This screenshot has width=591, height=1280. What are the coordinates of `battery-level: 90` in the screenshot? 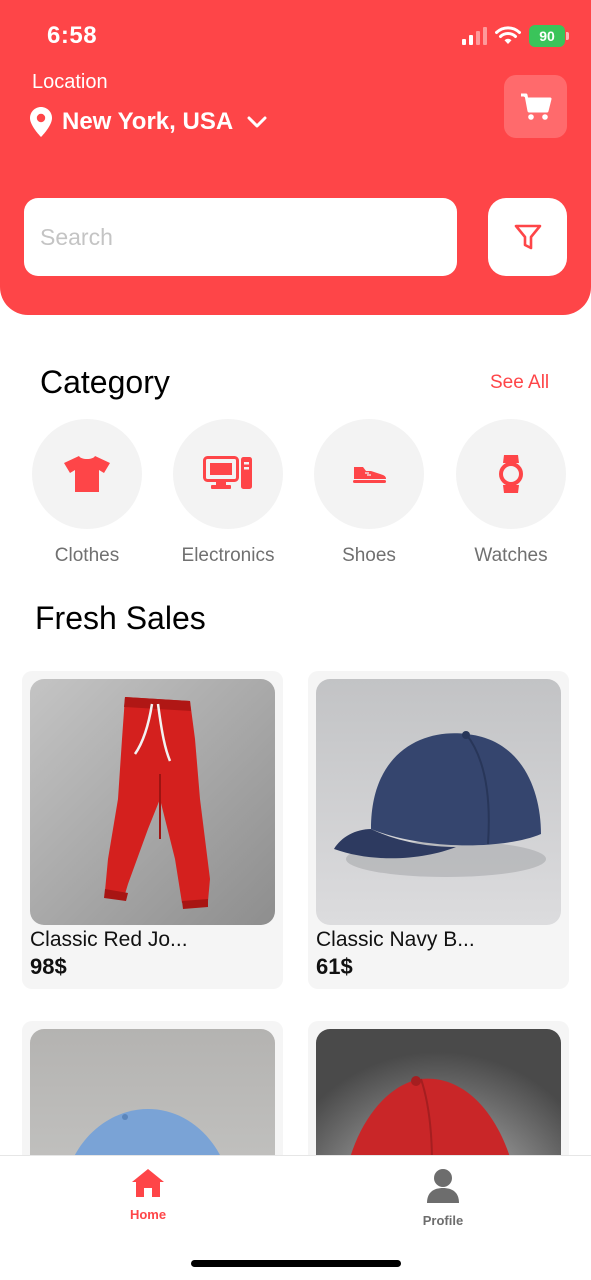 It's located at (547, 36).